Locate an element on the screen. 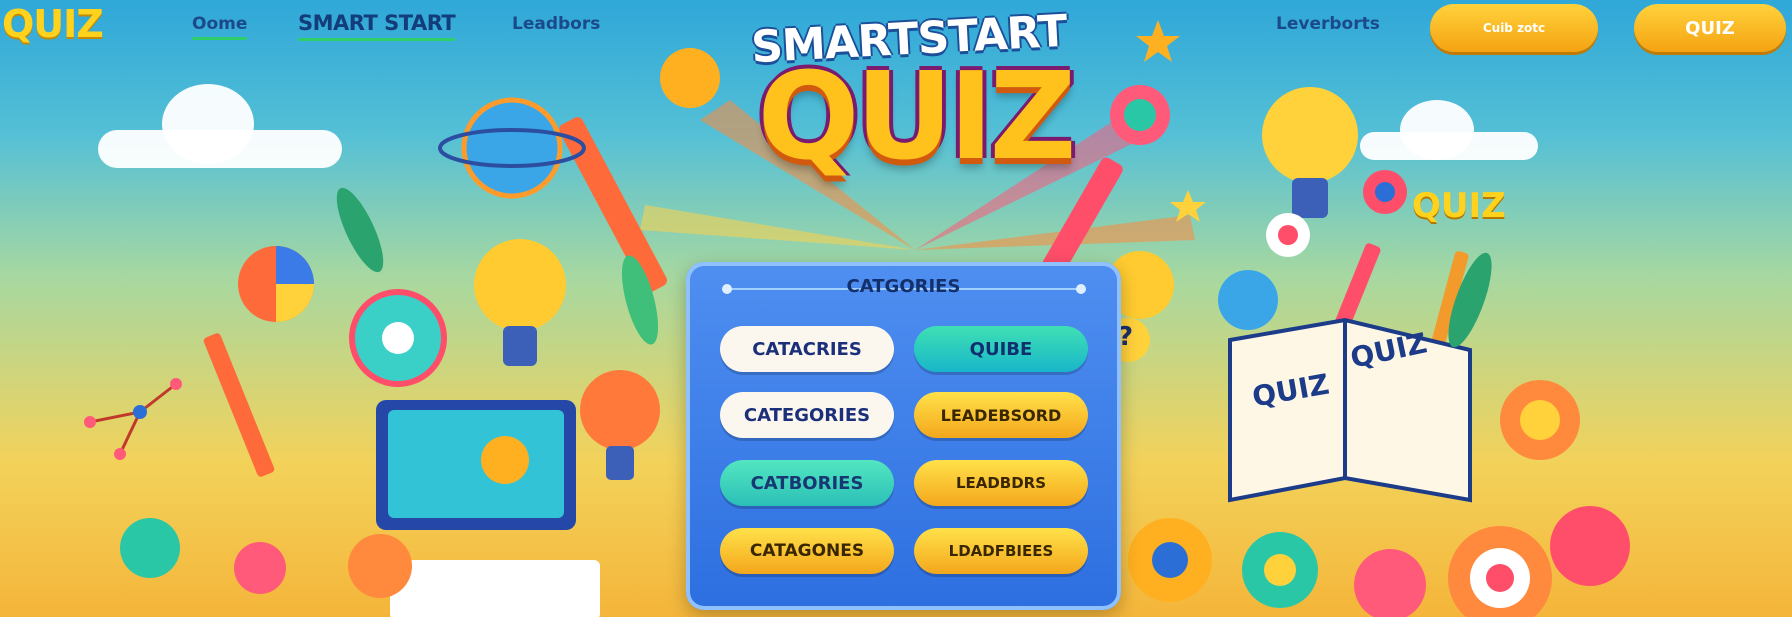 This screenshot has width=1792, height=617. leaderboard-button-3: LDADFBIEES is located at coordinates (1001, 551).